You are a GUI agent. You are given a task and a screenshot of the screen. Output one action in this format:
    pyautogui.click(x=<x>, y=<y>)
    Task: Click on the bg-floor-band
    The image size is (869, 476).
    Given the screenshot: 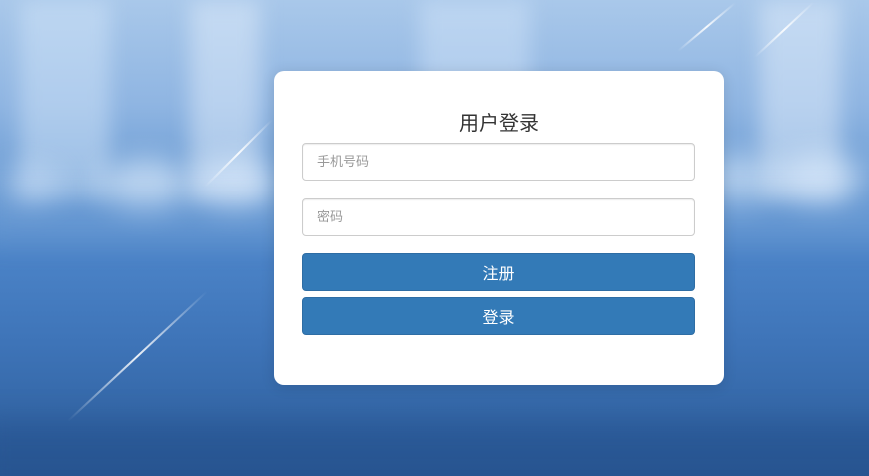 What is the action you would take?
    pyautogui.click(x=434, y=448)
    